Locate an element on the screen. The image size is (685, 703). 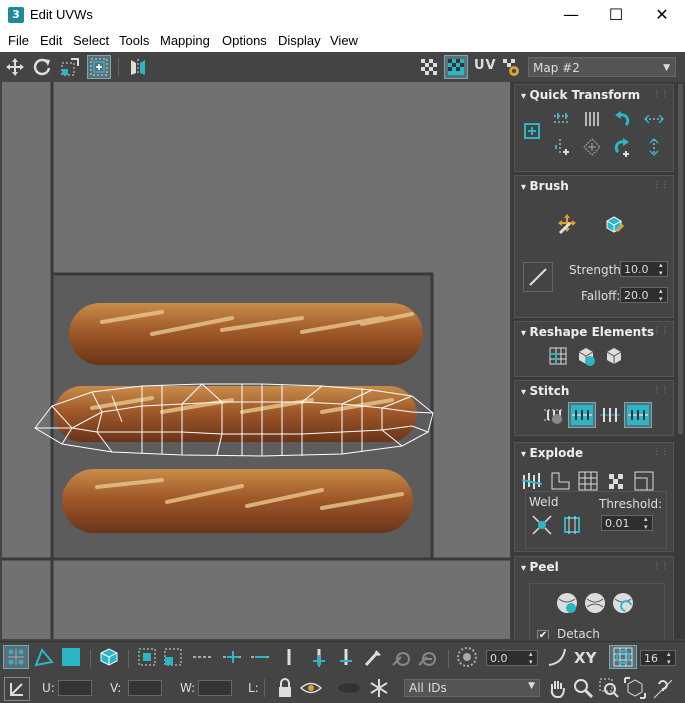
peel-title: Peel is located at coordinates (540, 567).